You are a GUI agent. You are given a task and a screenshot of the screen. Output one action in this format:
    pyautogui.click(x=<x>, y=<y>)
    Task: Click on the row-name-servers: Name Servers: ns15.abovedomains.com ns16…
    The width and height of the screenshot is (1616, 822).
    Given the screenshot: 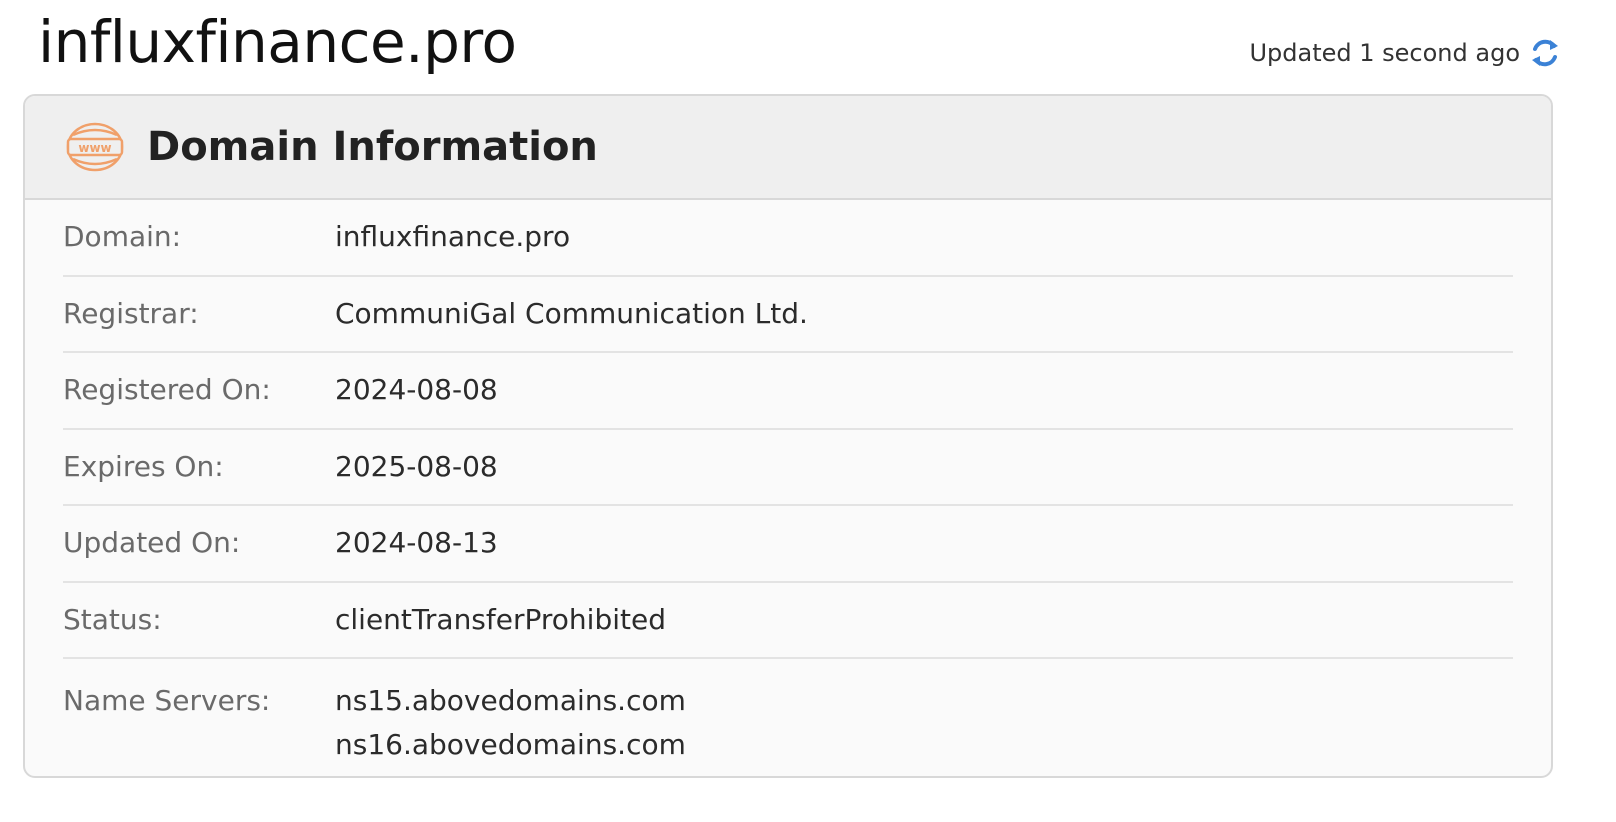 What is the action you would take?
    pyautogui.click(x=788, y=713)
    